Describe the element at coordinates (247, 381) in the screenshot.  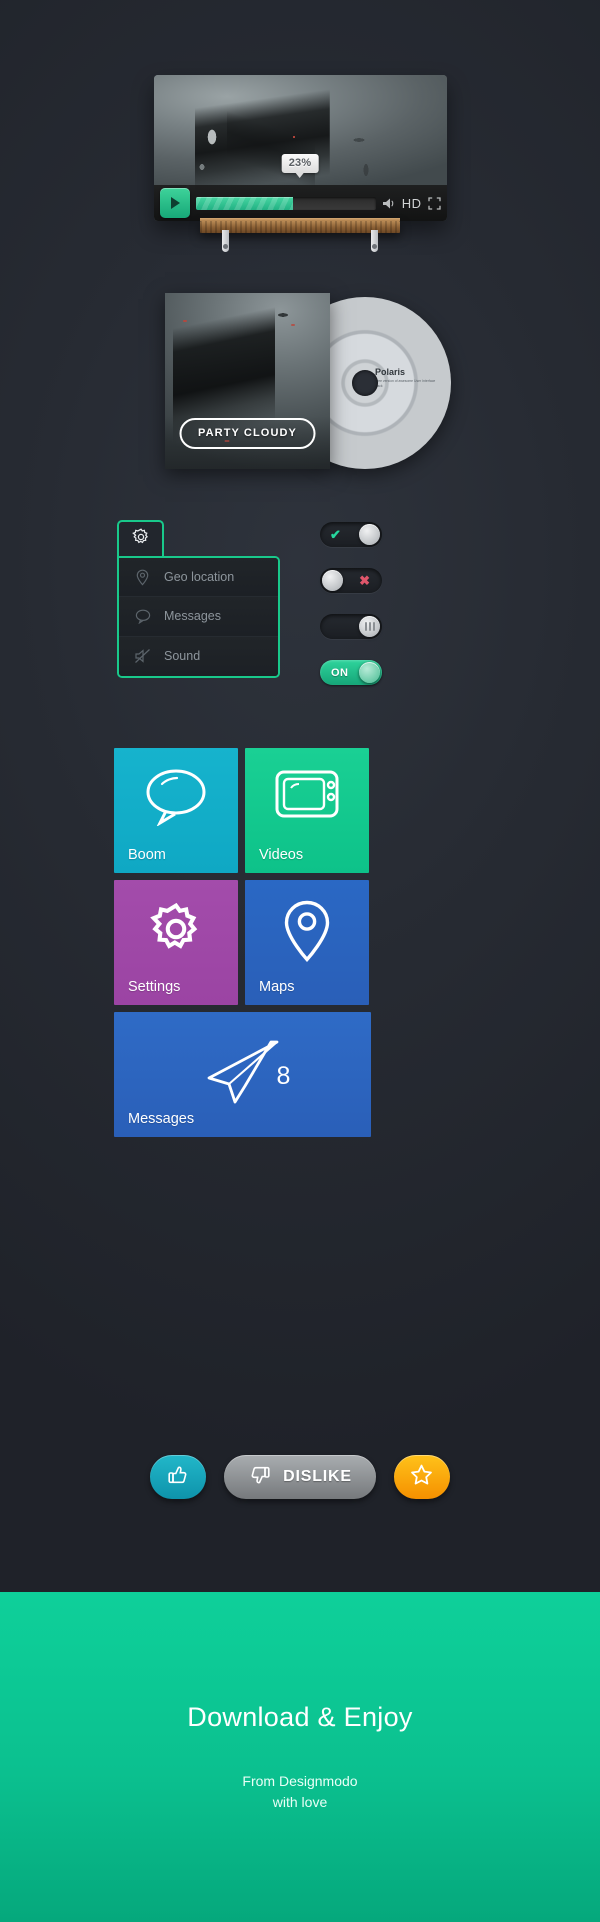
I see `album-cover: PARTY CLOUDY` at that location.